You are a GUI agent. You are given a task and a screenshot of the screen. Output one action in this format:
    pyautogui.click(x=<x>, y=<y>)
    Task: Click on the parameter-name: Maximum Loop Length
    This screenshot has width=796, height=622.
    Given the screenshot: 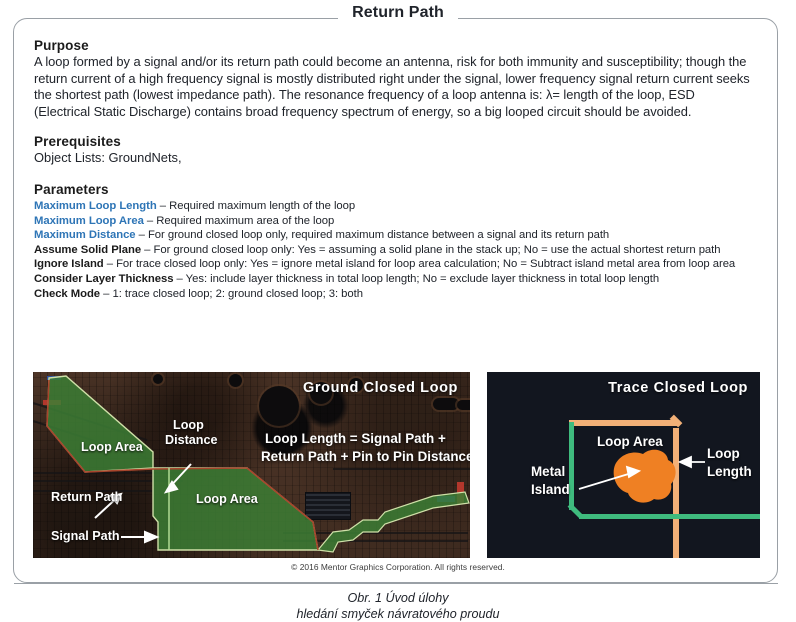 What is the action you would take?
    pyautogui.click(x=95, y=205)
    